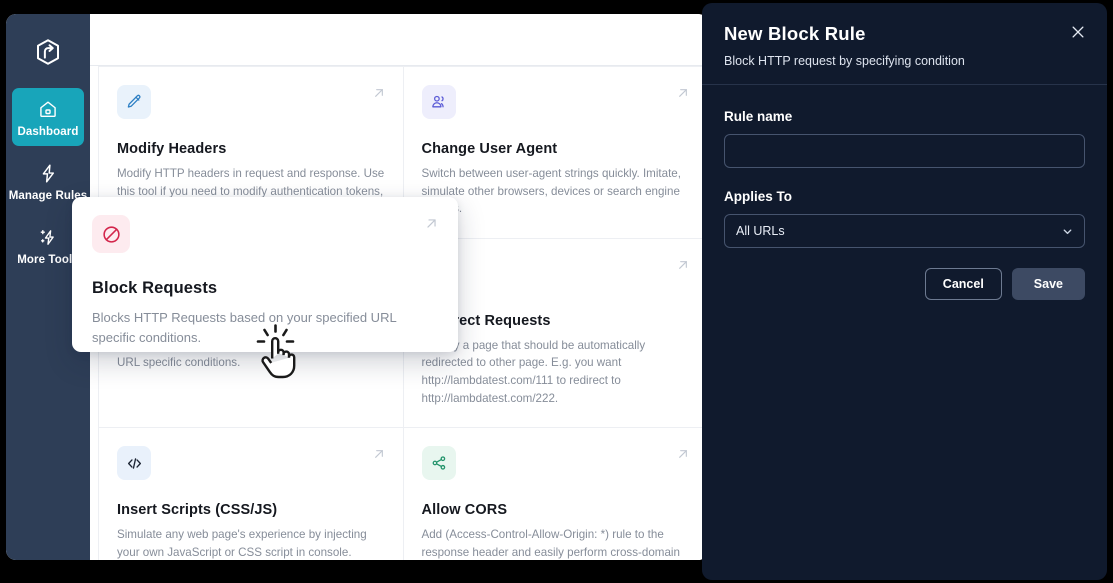 Image resolution: width=1113 pixels, height=583 pixels. What do you see at coordinates (904, 151) in the screenshot?
I see `rule-name-input` at bounding box center [904, 151].